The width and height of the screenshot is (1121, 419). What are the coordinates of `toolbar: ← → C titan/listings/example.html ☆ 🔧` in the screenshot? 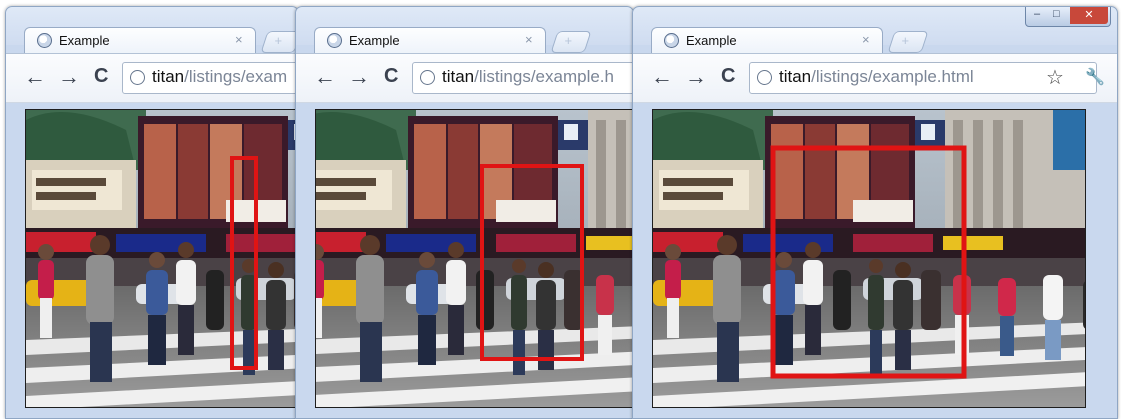 It's located at (875, 78).